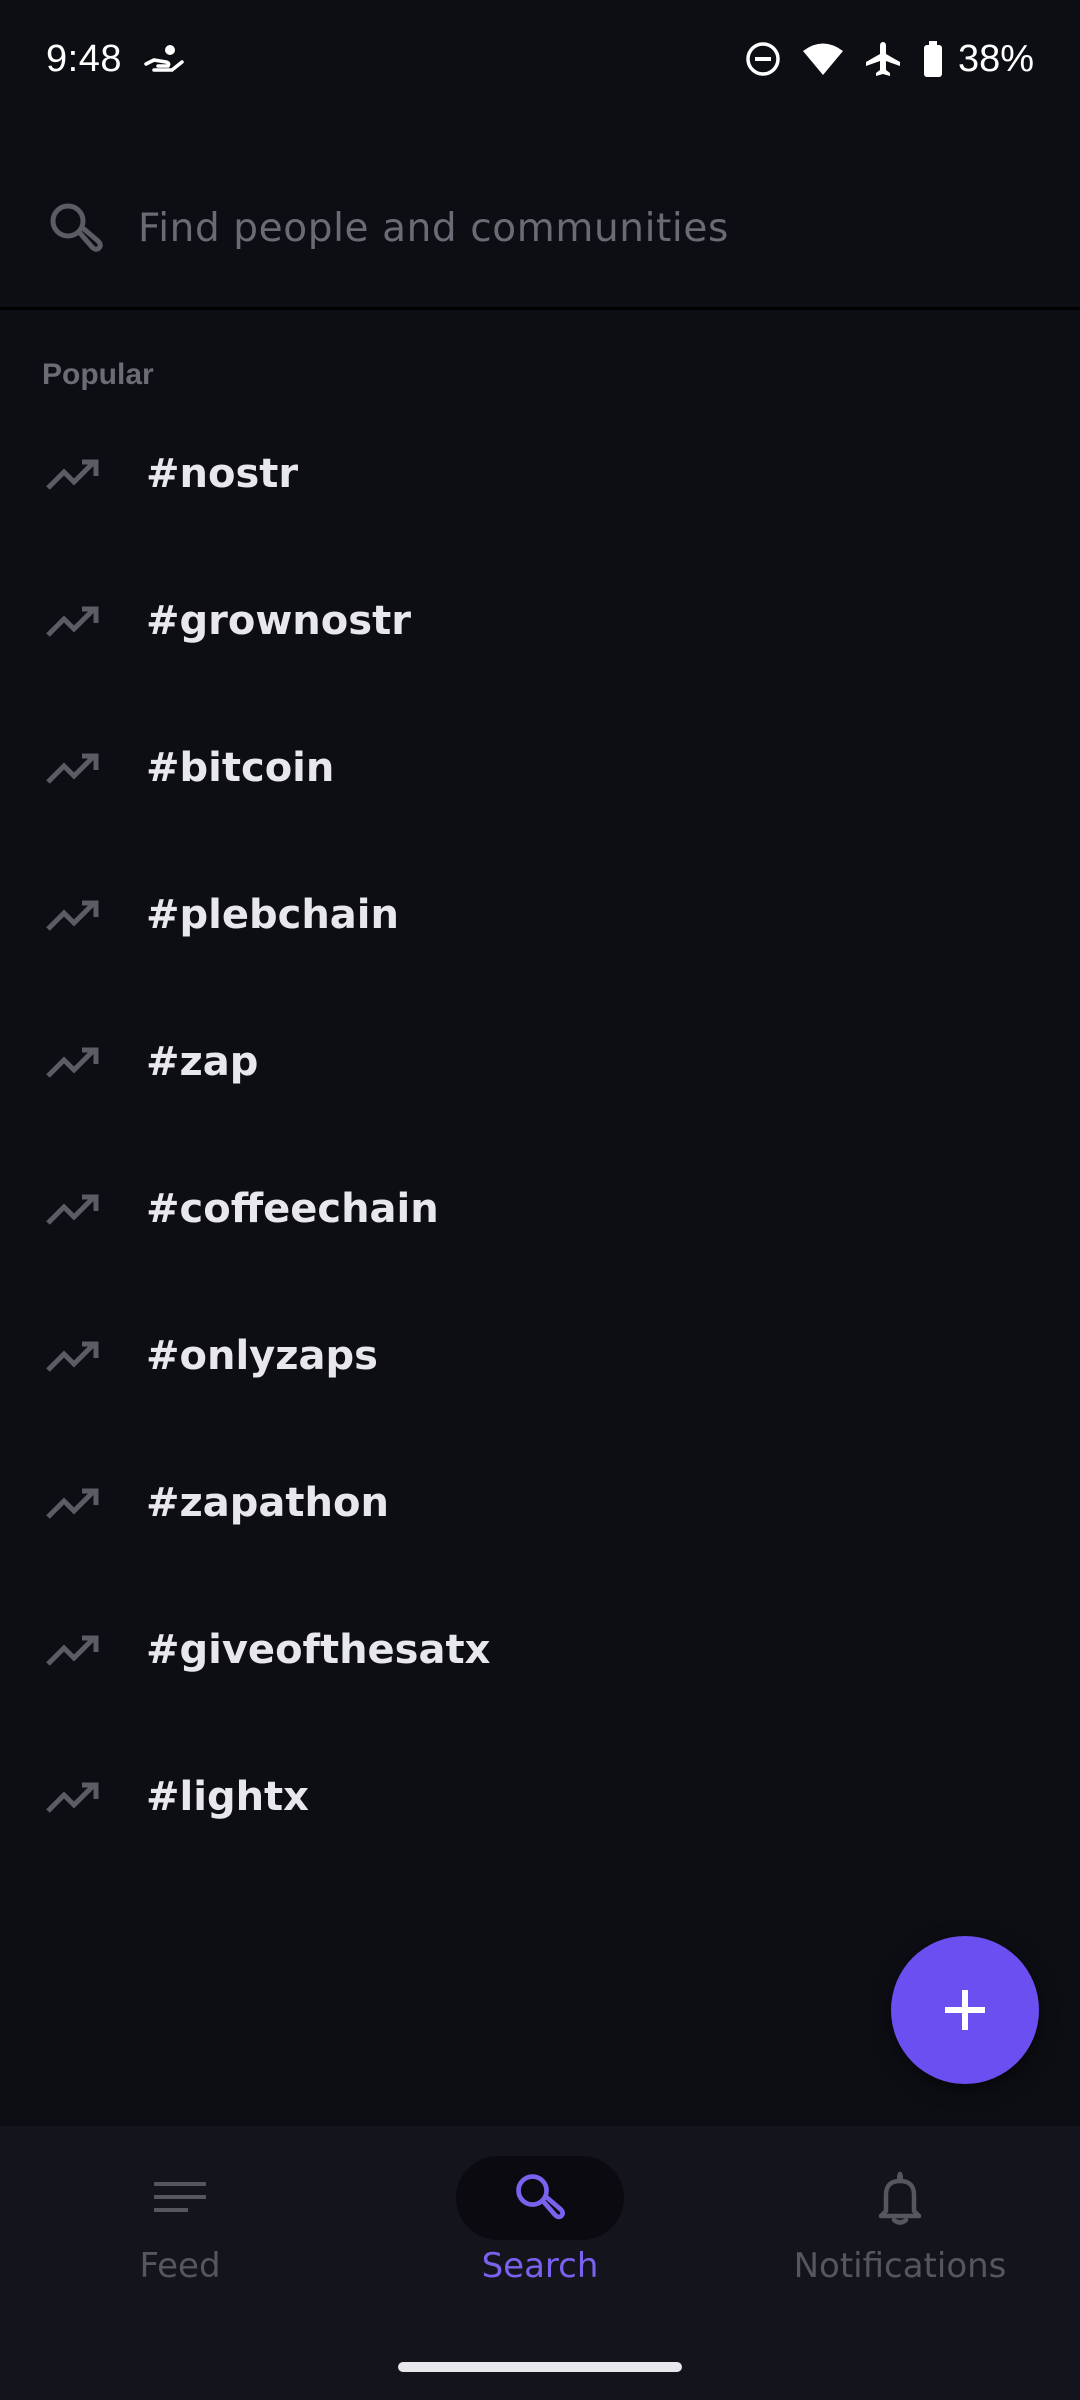  Describe the element at coordinates (995, 58) in the screenshot. I see `battery-percent: 38%` at that location.